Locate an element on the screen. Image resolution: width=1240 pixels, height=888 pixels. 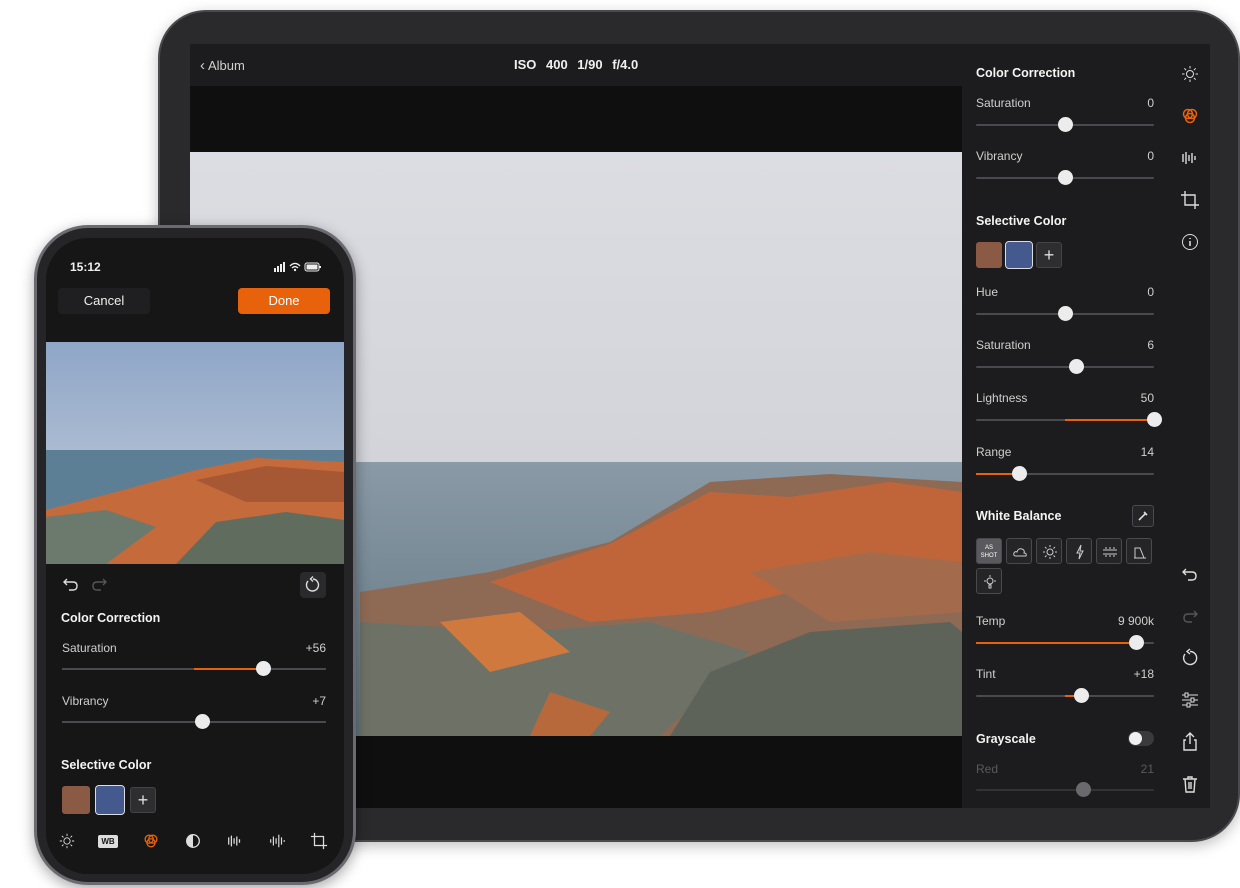
red-label: Red is located at coordinates (987, 769).